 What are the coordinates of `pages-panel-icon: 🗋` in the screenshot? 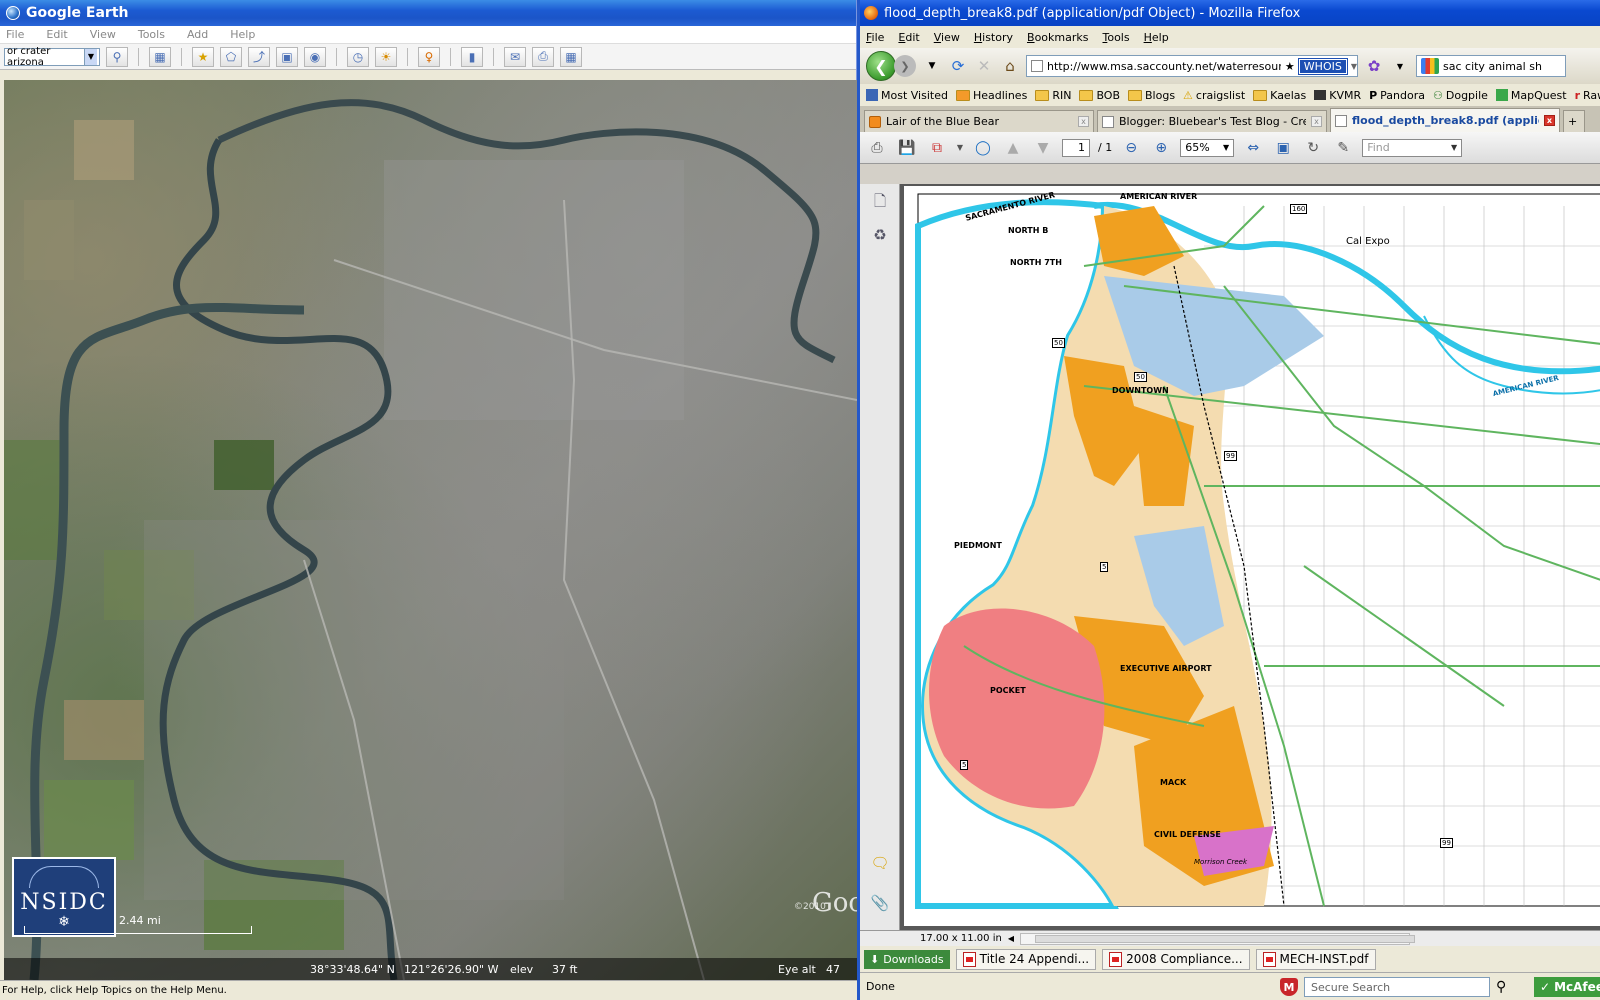 It's located at (880, 203).